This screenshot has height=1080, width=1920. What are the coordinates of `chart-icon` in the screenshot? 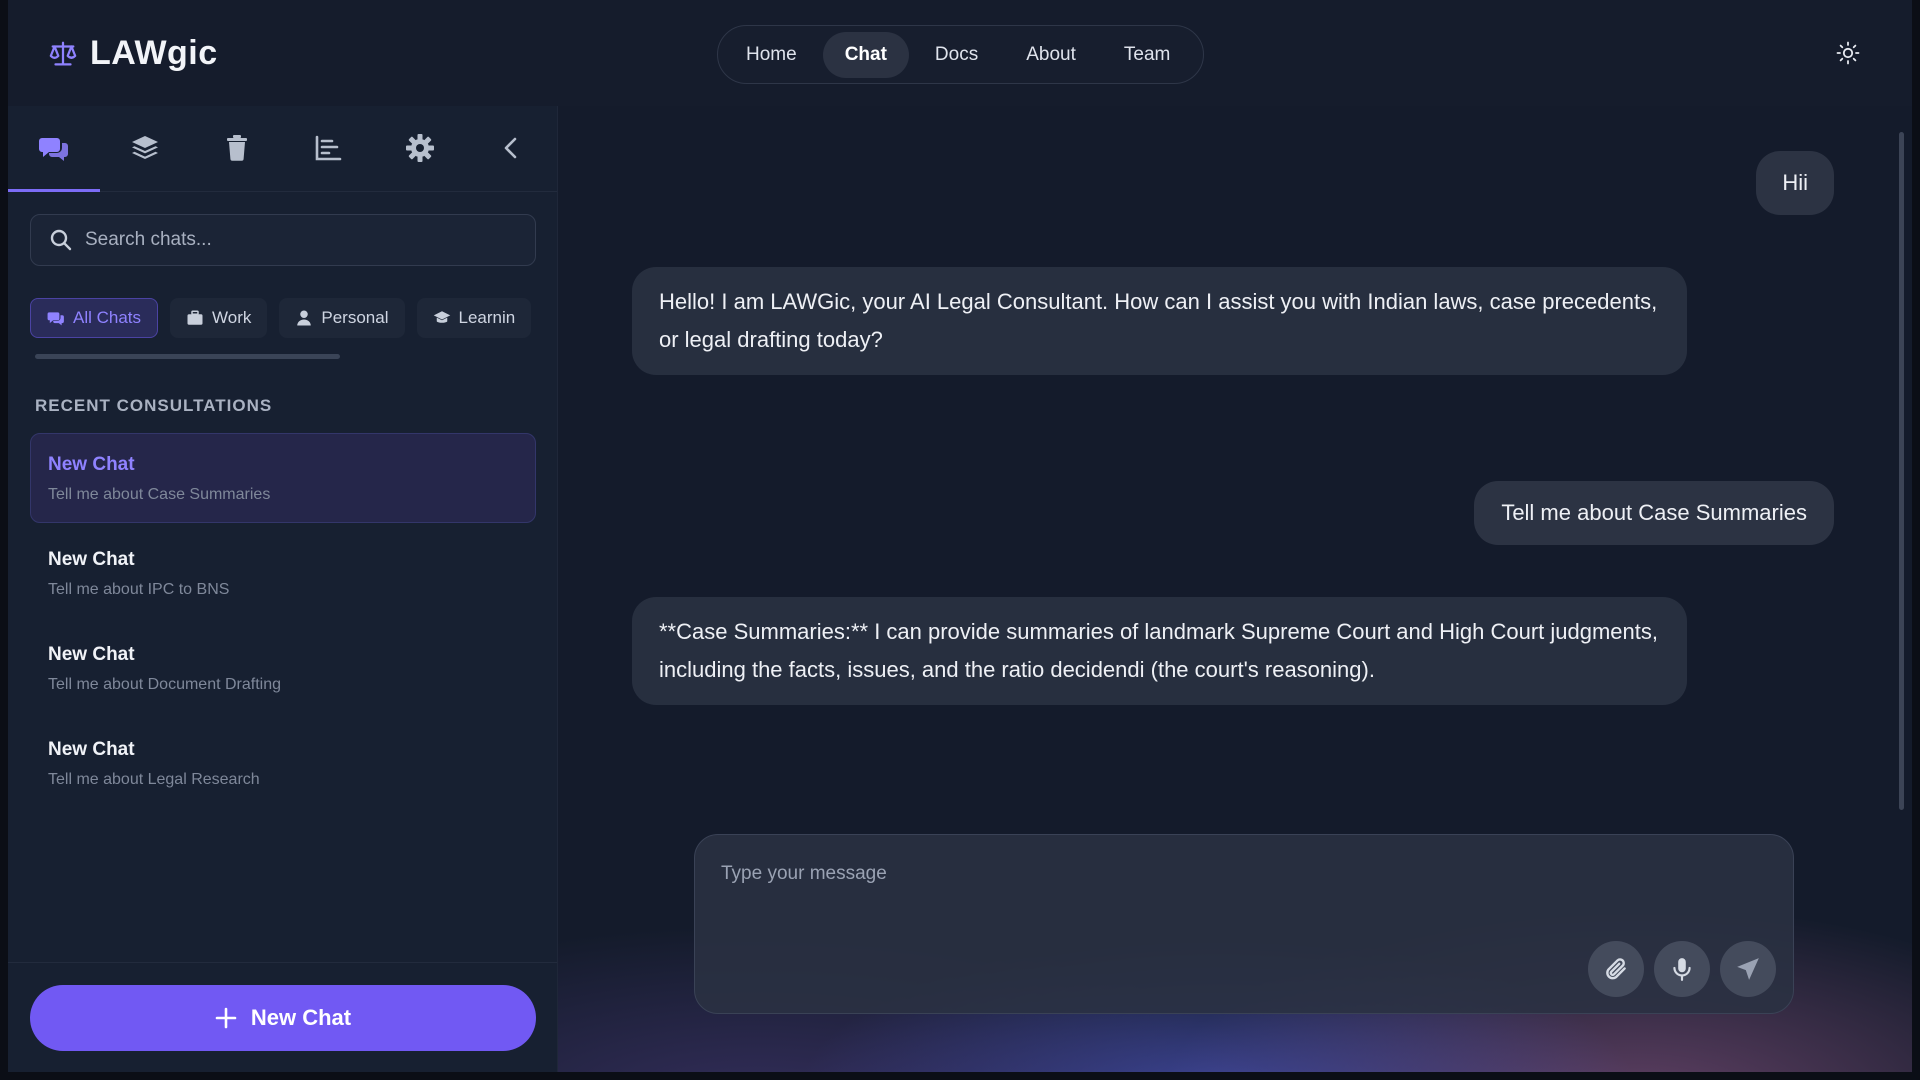 It's located at (328, 148).